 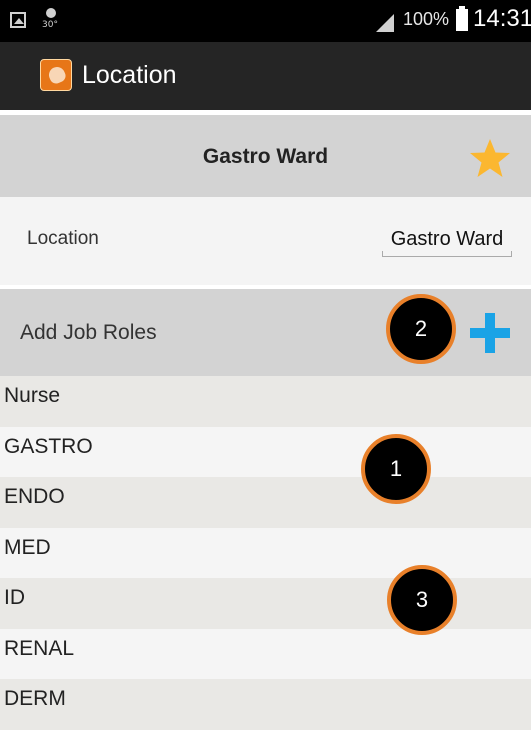 I want to click on location-field: Gastro Ward, so click(x=447, y=242).